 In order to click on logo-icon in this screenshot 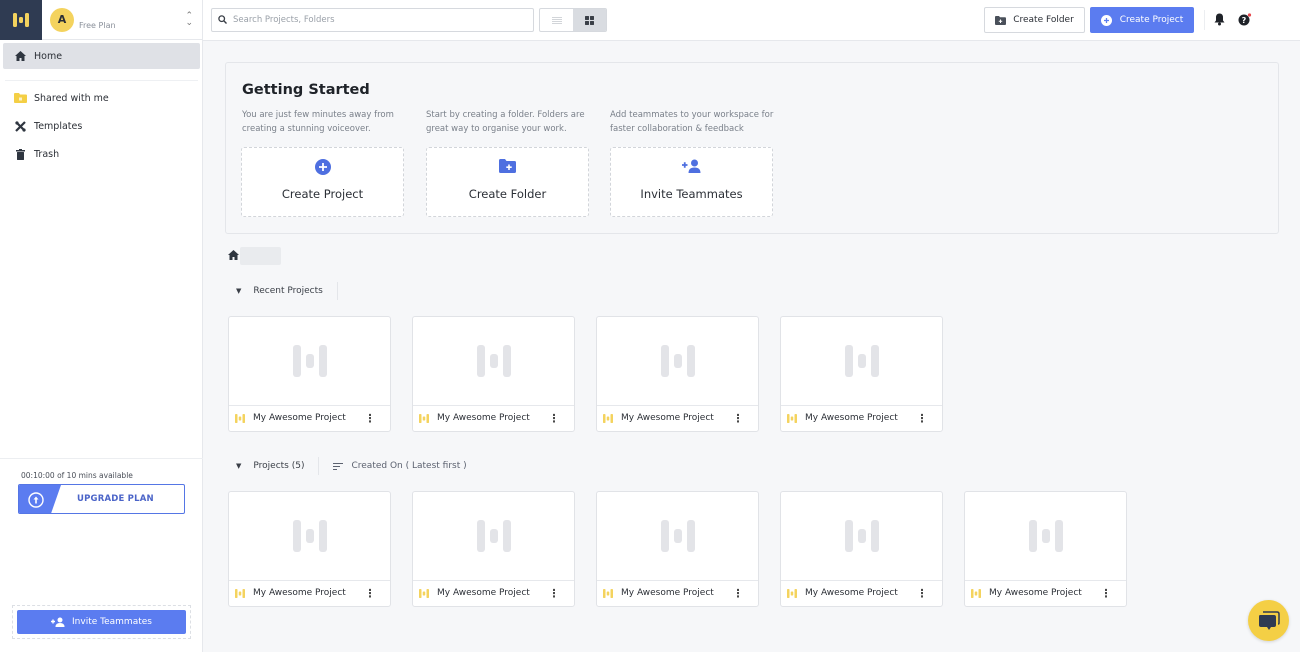, I will do `click(21, 20)`.